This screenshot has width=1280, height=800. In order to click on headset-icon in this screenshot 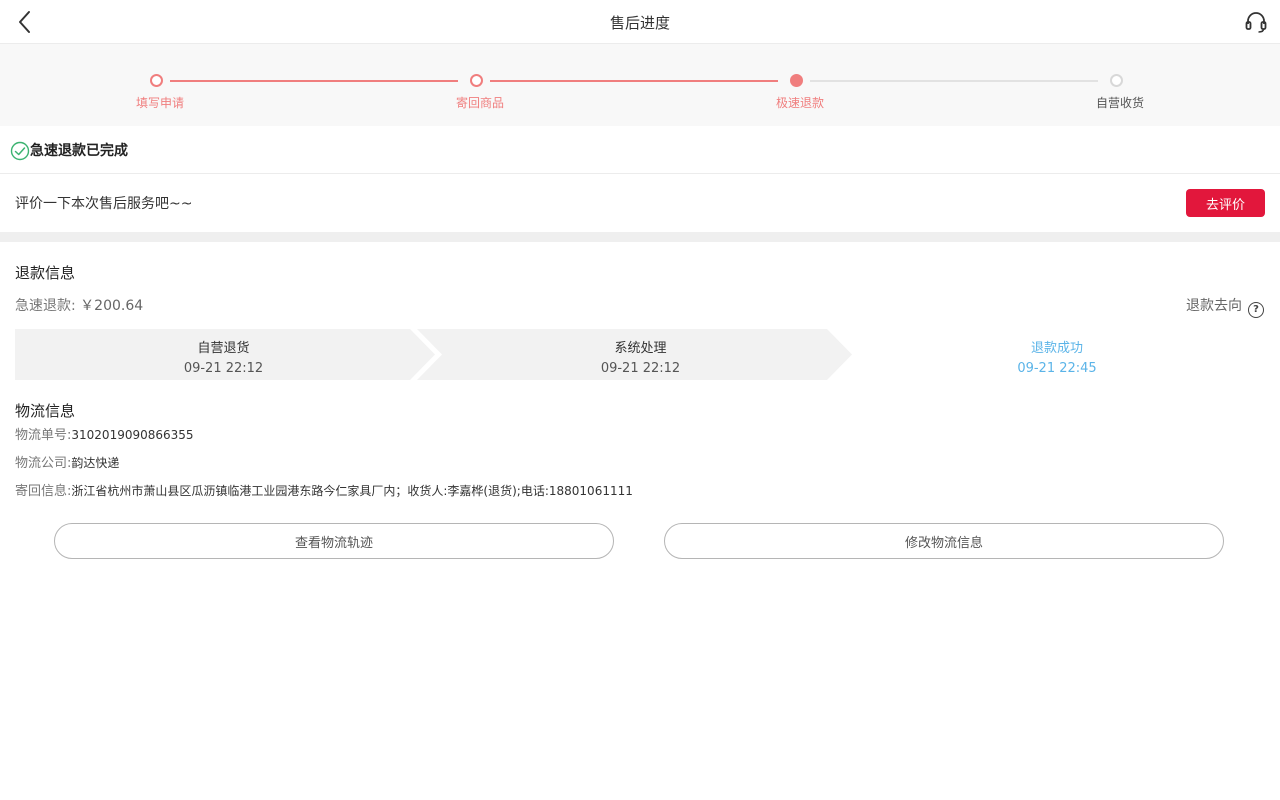, I will do `click(1256, 22)`.